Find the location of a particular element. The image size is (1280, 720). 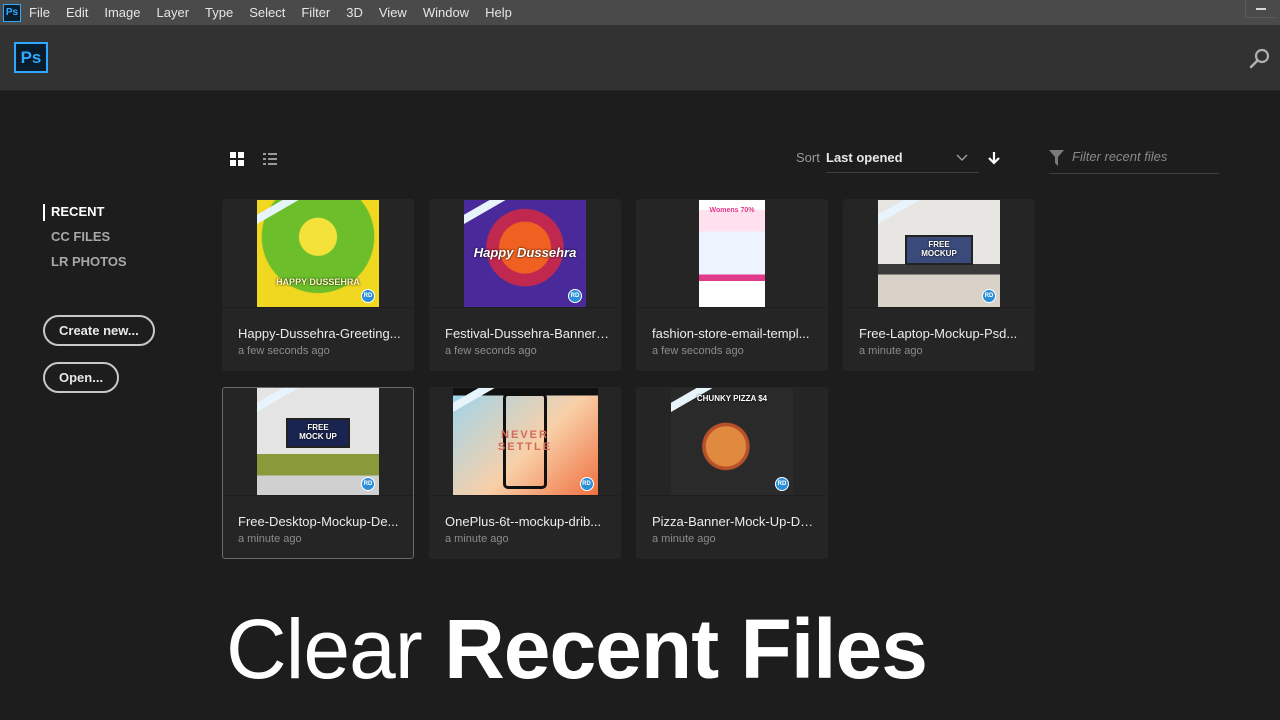

menu-view: View is located at coordinates (393, 12).